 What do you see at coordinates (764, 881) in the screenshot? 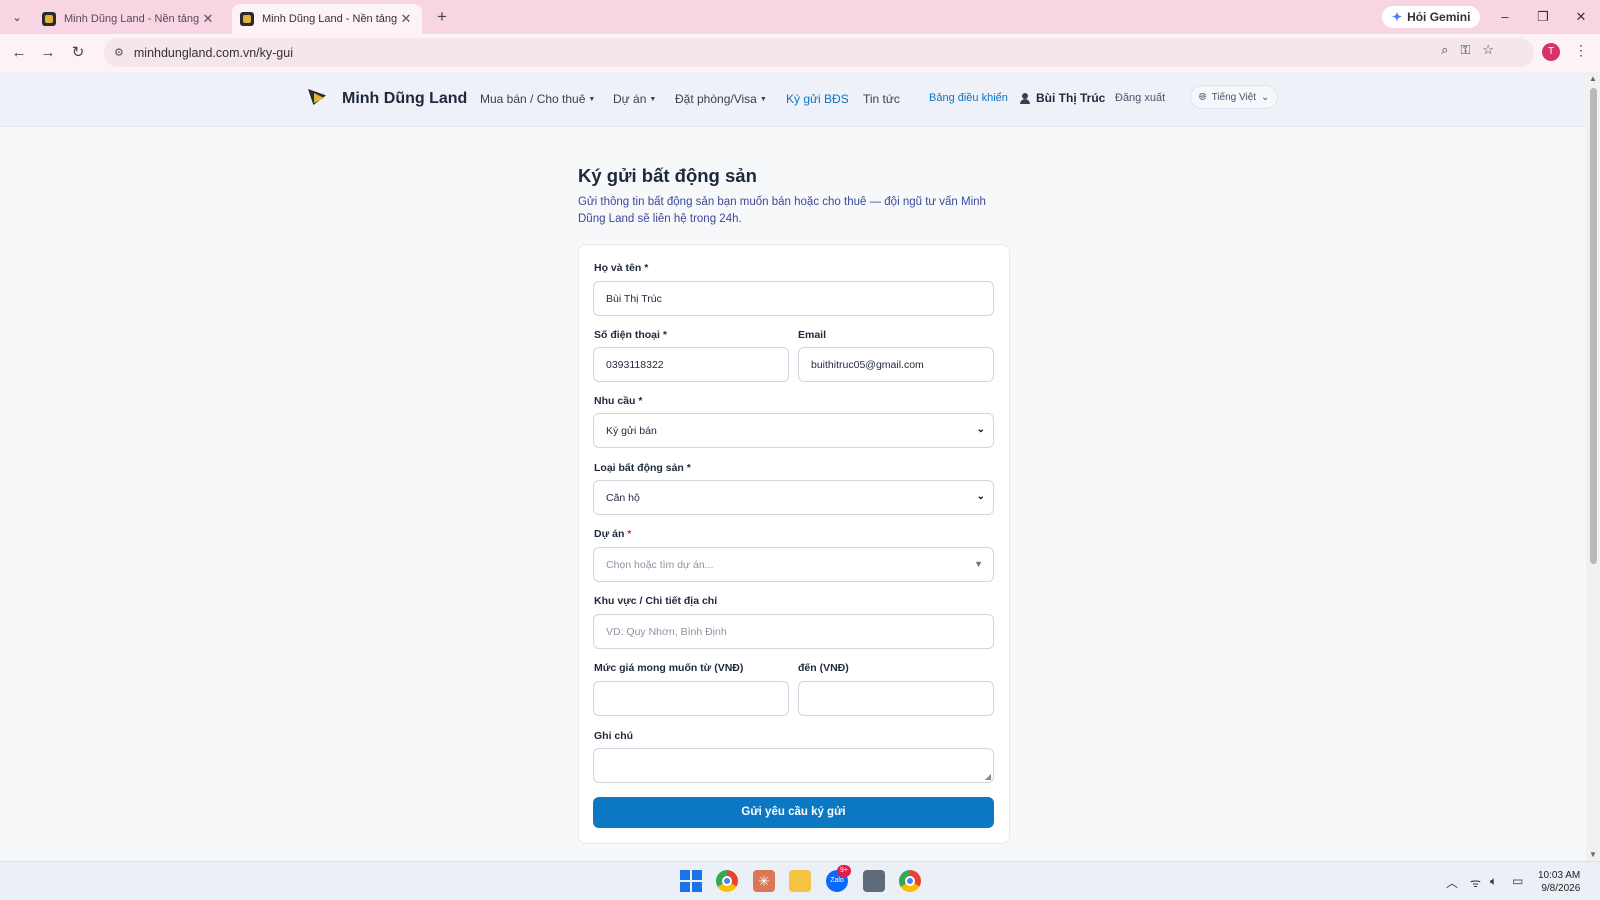
I see `claude-app-icon: ✳` at bounding box center [764, 881].